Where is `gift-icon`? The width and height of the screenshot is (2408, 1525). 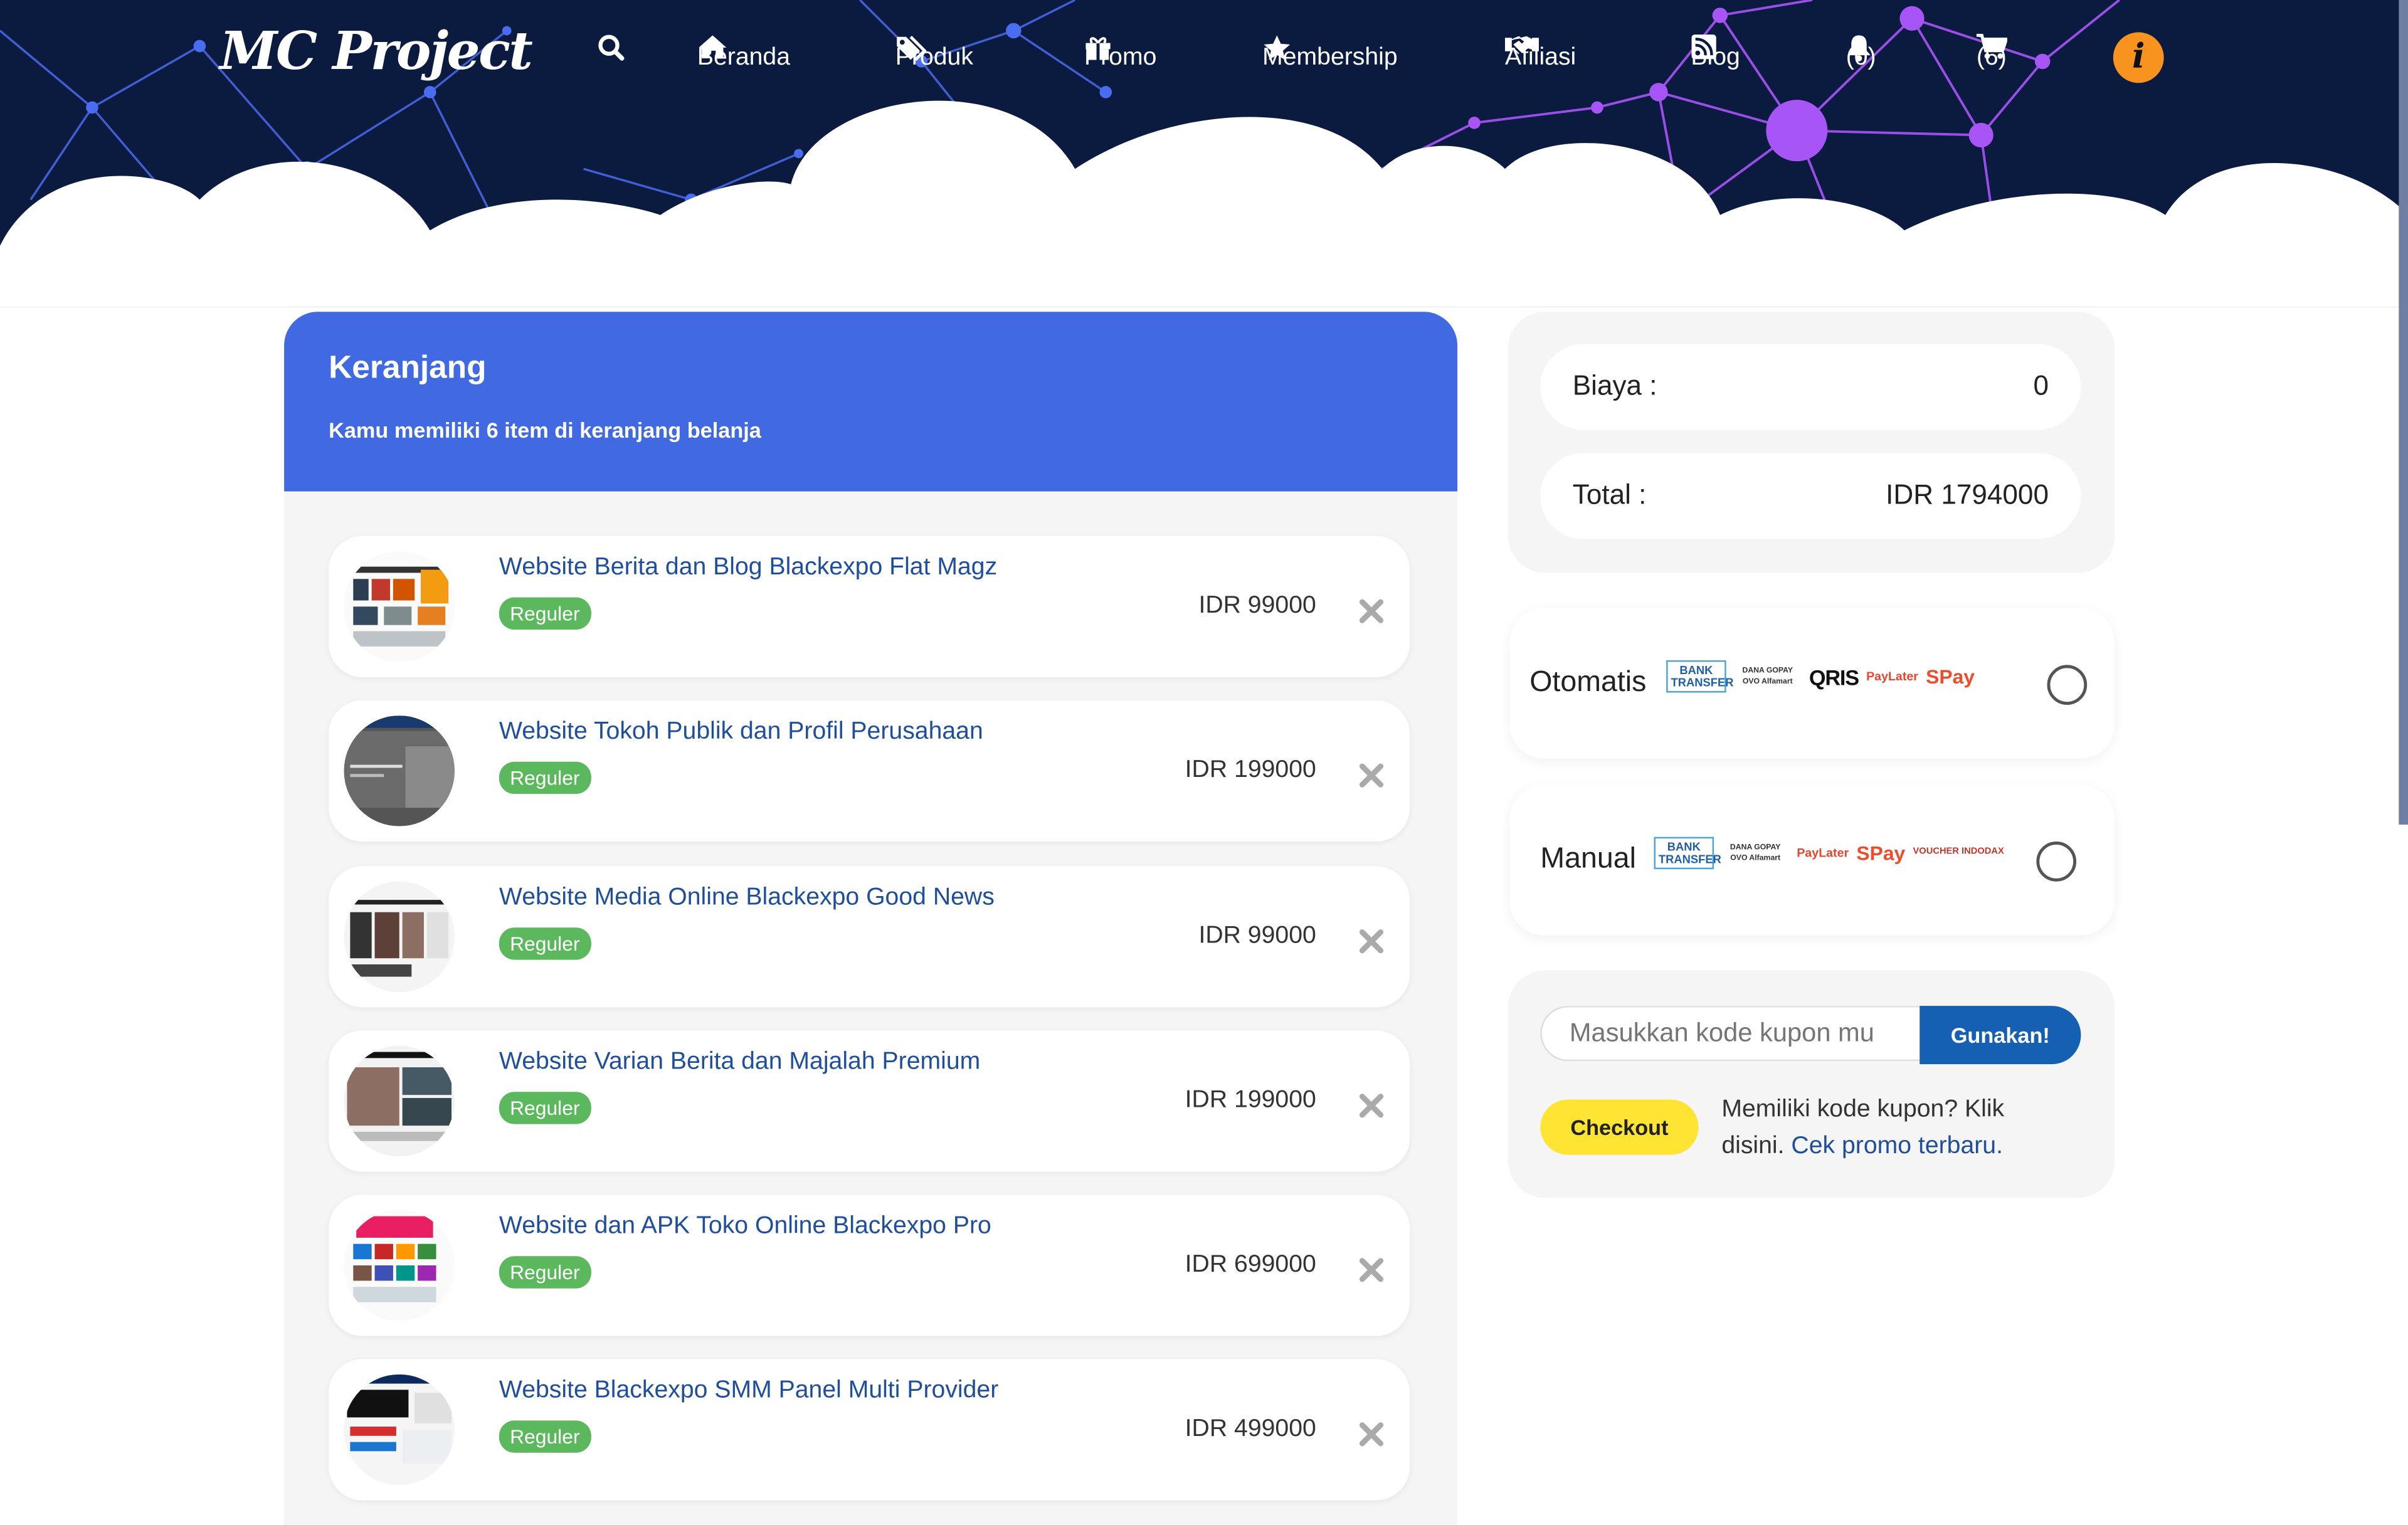 gift-icon is located at coordinates (1098, 48).